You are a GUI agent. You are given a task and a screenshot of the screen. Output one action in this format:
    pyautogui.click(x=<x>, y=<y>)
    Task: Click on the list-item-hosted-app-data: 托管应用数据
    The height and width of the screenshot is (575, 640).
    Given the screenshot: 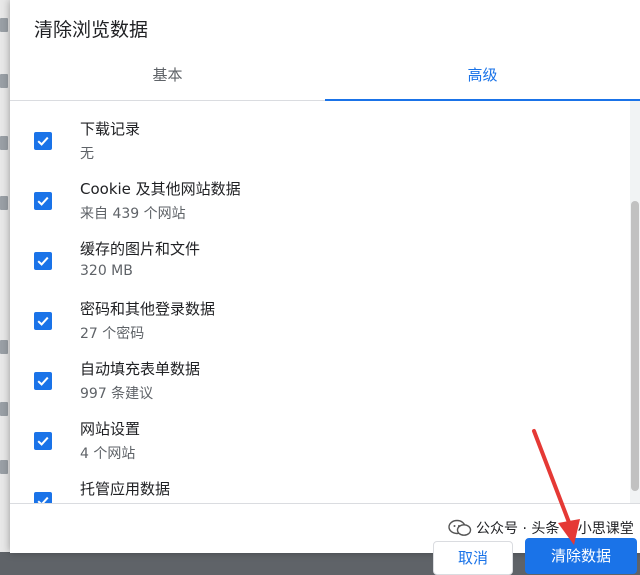 What is the action you would take?
    pyautogui.click(x=310, y=489)
    